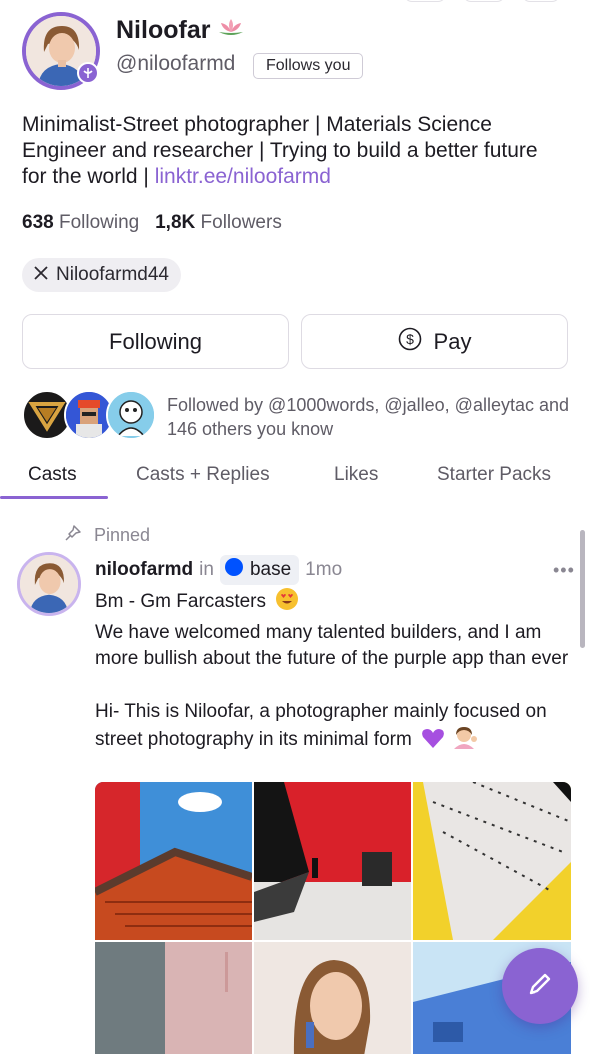 The width and height of the screenshot is (590, 1054). Describe the element at coordinates (582, 589) in the screenshot. I see `scrollbar` at that location.